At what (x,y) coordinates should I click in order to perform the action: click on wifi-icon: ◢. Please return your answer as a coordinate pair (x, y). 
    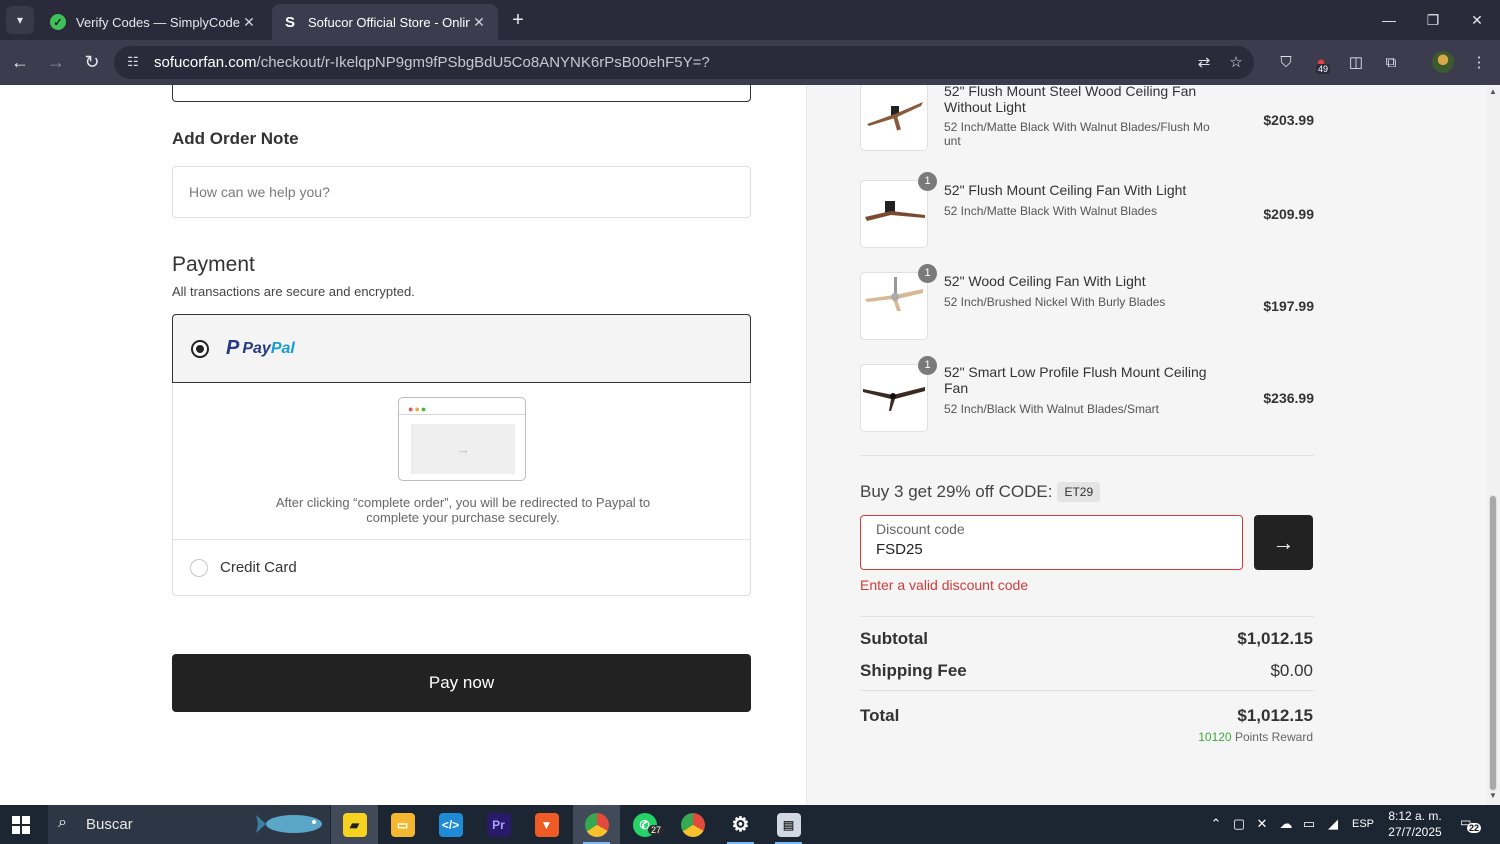
    Looking at the image, I should click on (1333, 824).